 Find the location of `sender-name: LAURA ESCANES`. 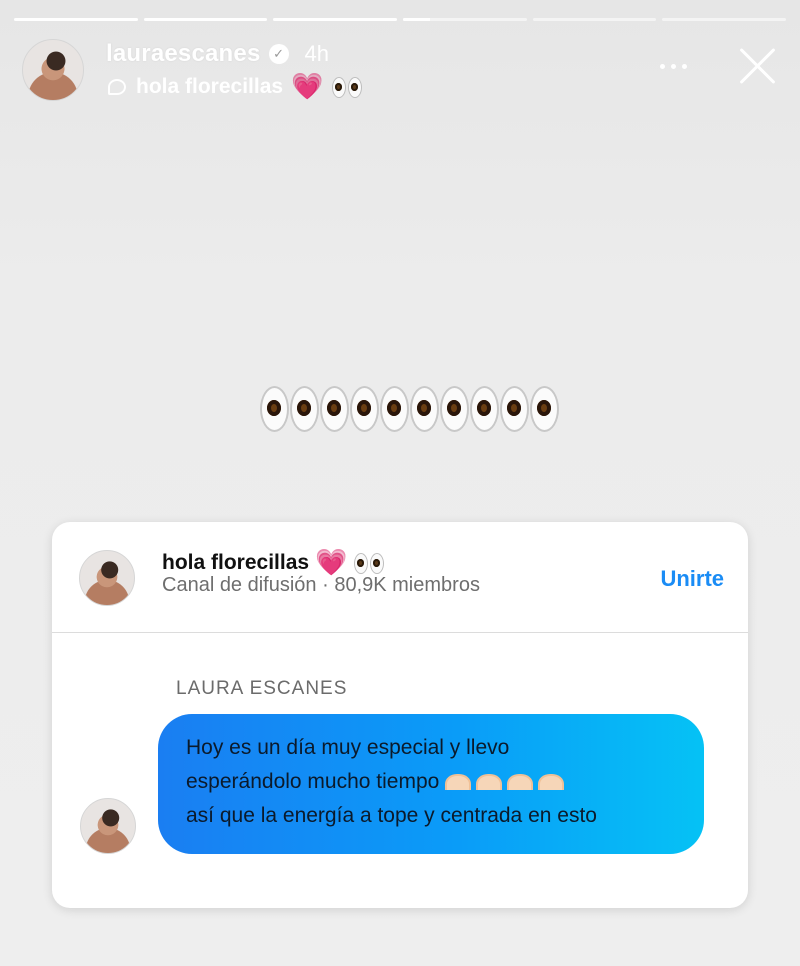

sender-name: LAURA ESCANES is located at coordinates (262, 688).